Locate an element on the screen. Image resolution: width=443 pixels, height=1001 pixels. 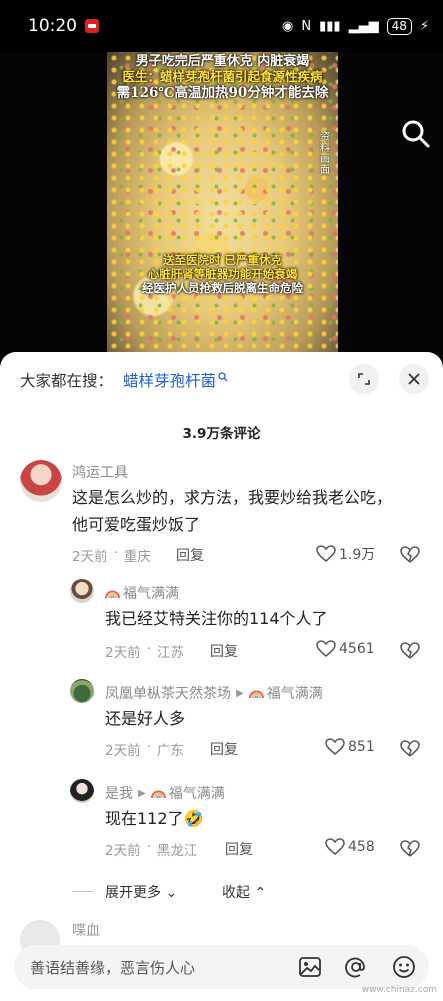
comment-username: 福气满满 is located at coordinates (142, 593).